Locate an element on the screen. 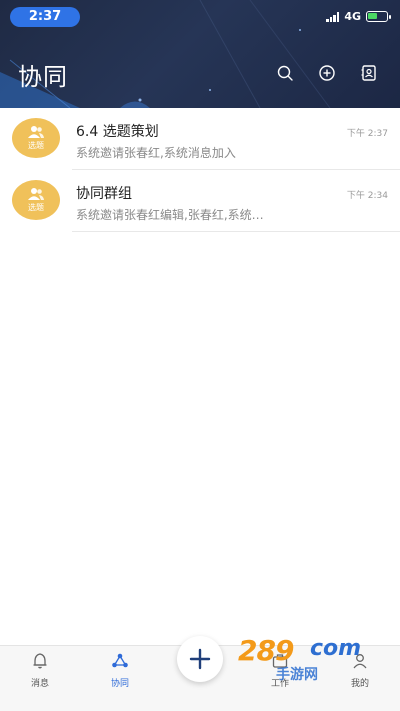 The height and width of the screenshot is (711, 400). plus-icon is located at coordinates (200, 659).